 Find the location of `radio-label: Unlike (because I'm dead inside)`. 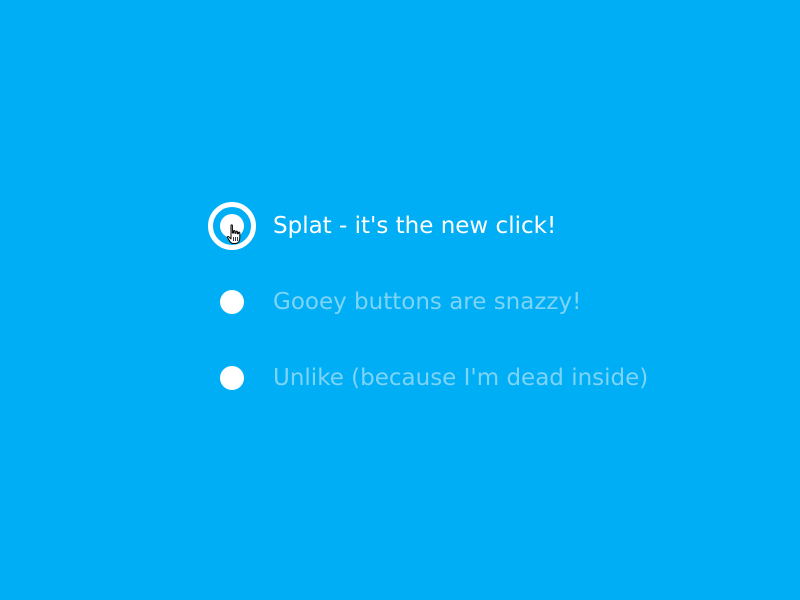

radio-label: Unlike (because I'm dead inside) is located at coordinates (461, 378).